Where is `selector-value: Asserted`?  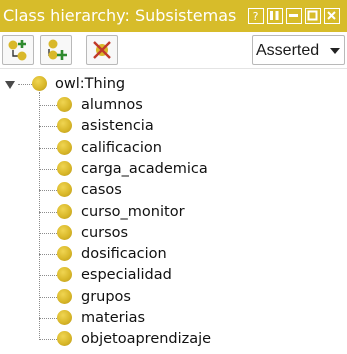
selector-value: Asserted is located at coordinates (288, 50).